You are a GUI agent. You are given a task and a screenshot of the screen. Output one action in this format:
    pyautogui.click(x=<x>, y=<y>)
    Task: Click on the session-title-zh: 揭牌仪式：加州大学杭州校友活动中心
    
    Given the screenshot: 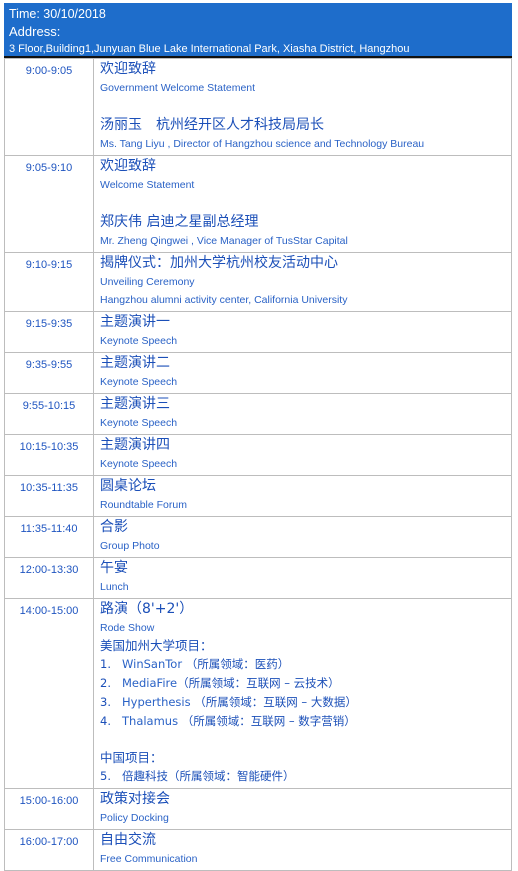 What is the action you would take?
    pyautogui.click(x=219, y=263)
    